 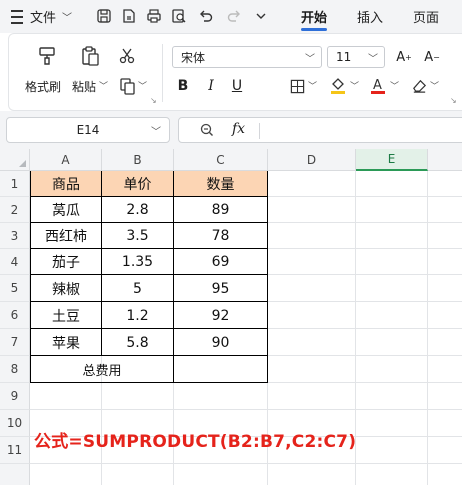 I want to click on export-pdf-icon, so click(x=129, y=16).